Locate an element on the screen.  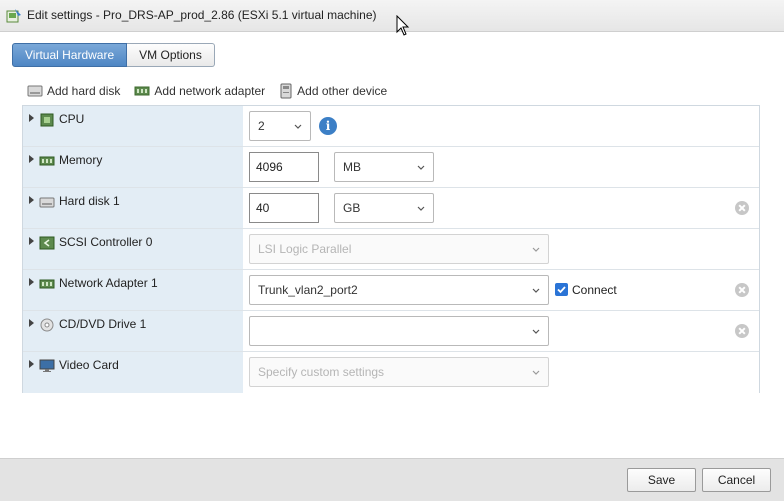
device-row-cpu: CPU 2 i is located at coordinates (391, 126).